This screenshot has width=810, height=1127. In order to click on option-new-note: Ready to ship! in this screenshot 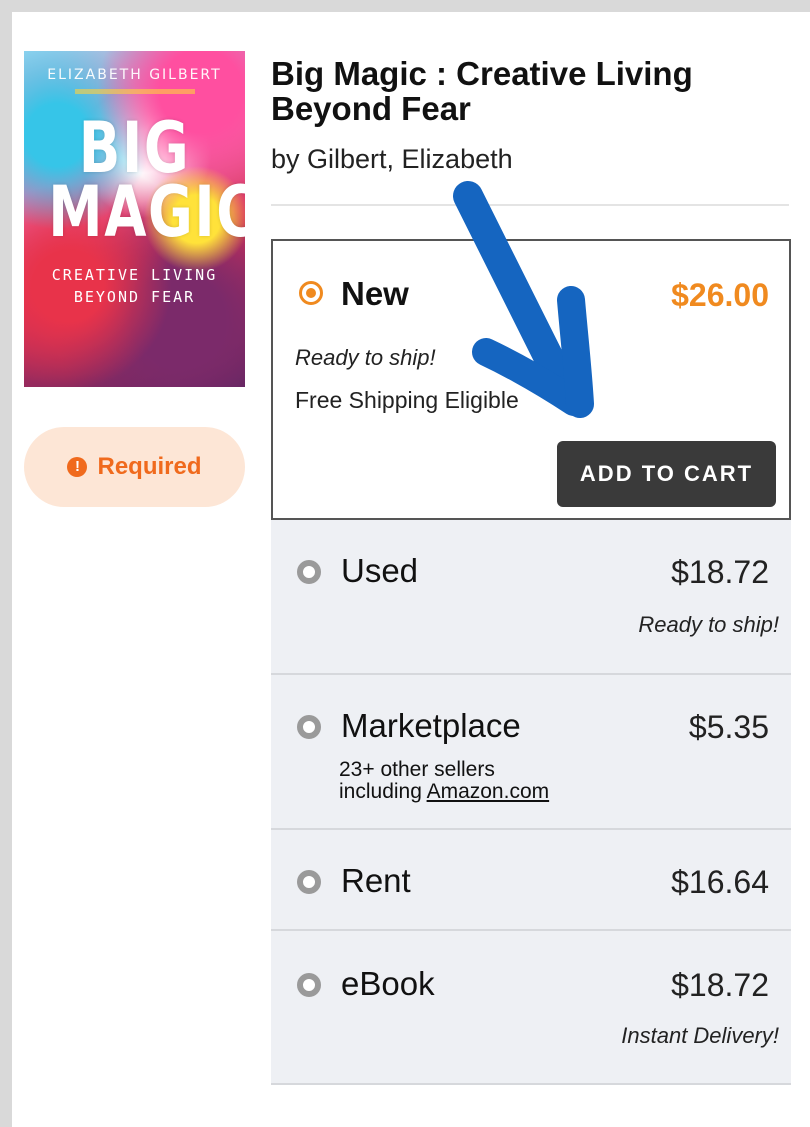, I will do `click(365, 357)`.